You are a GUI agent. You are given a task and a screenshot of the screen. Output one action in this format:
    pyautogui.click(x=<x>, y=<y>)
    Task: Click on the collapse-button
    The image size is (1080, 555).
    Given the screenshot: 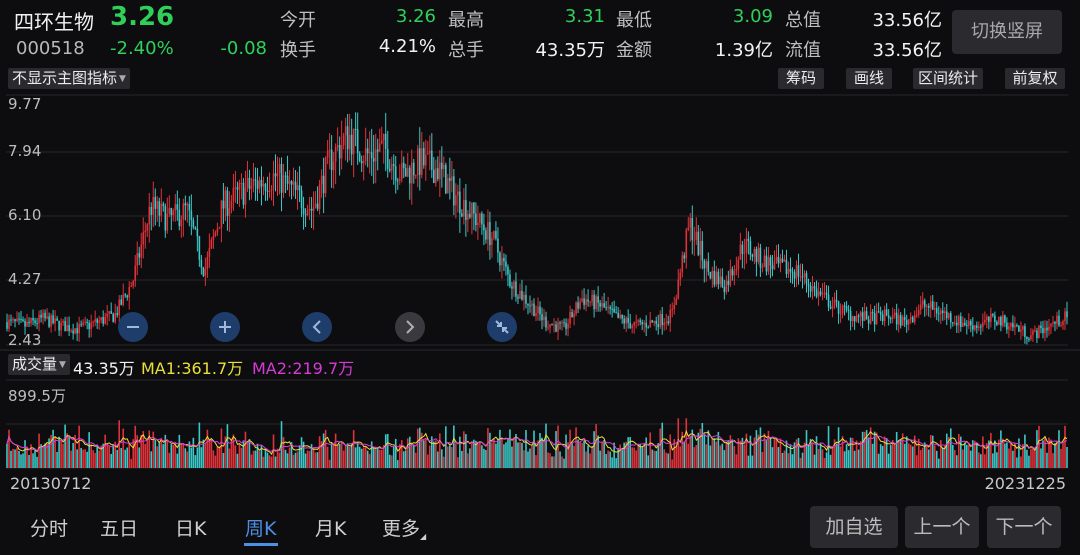 What is the action you would take?
    pyautogui.click(x=502, y=327)
    